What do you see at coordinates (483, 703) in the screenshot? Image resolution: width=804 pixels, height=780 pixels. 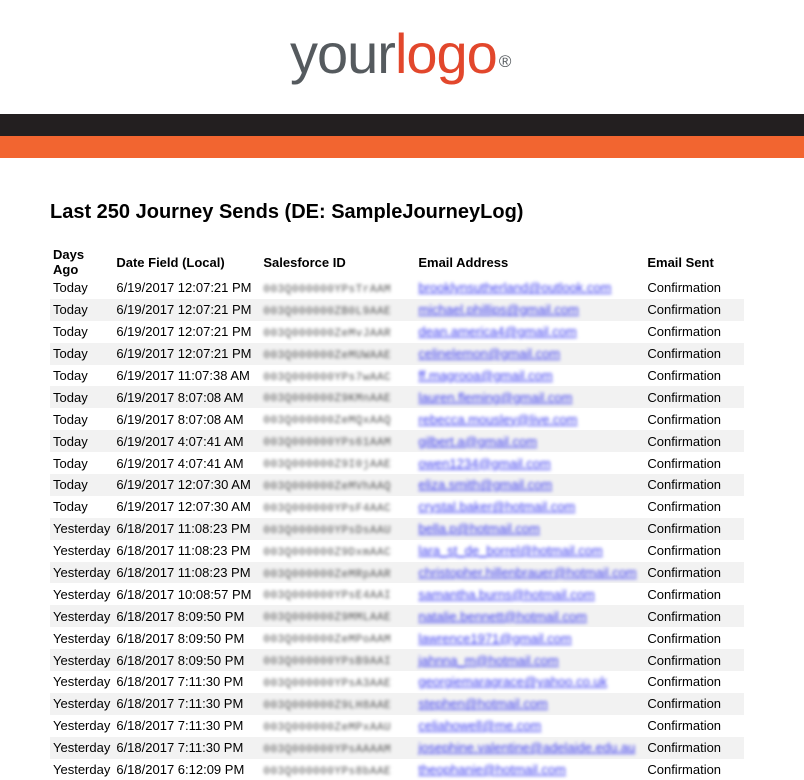 I see `email-link: stephen@hotmail.com` at bounding box center [483, 703].